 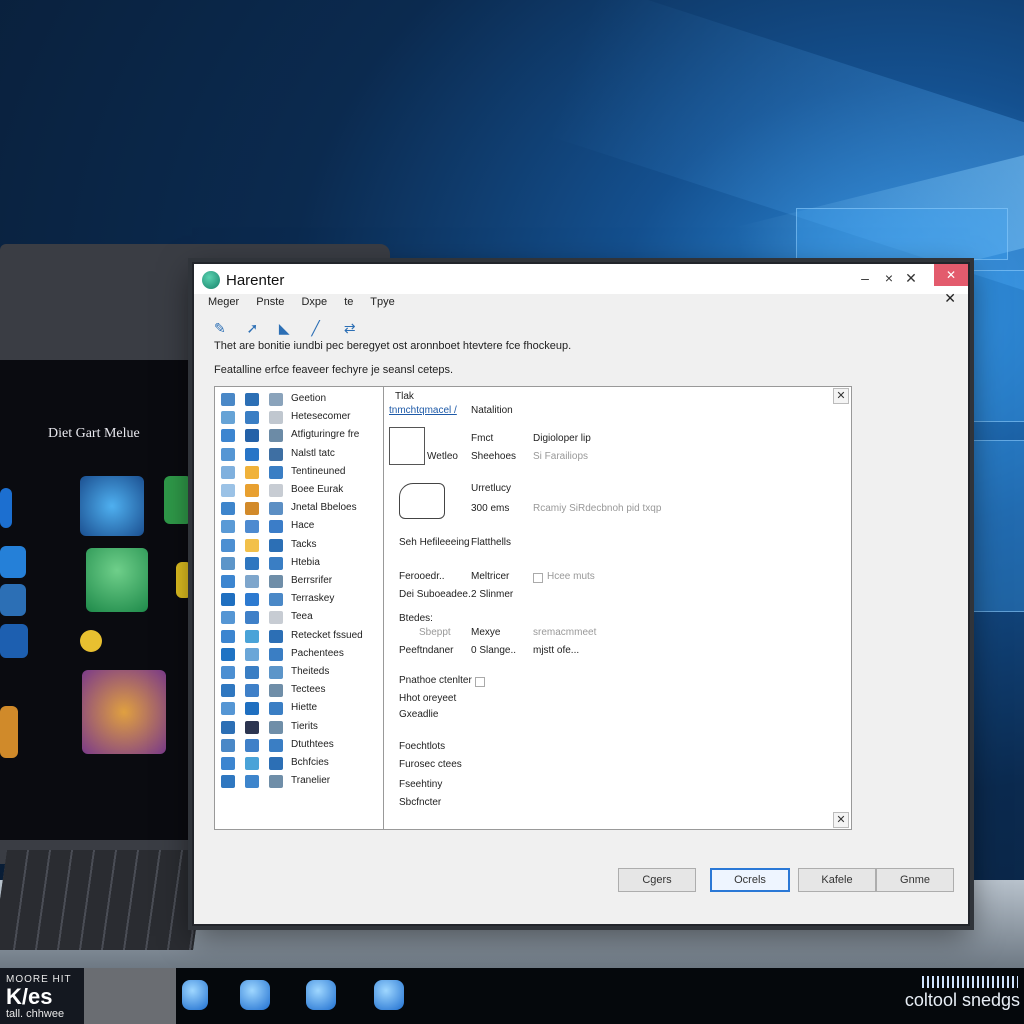 I want to click on list-item: Hace, so click(x=299, y=527).